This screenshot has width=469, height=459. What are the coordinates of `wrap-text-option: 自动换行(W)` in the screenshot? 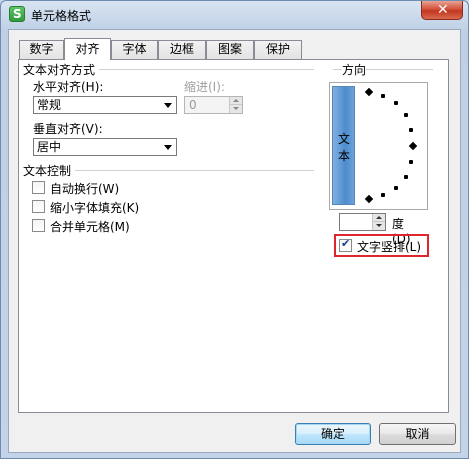 It's located at (92, 187).